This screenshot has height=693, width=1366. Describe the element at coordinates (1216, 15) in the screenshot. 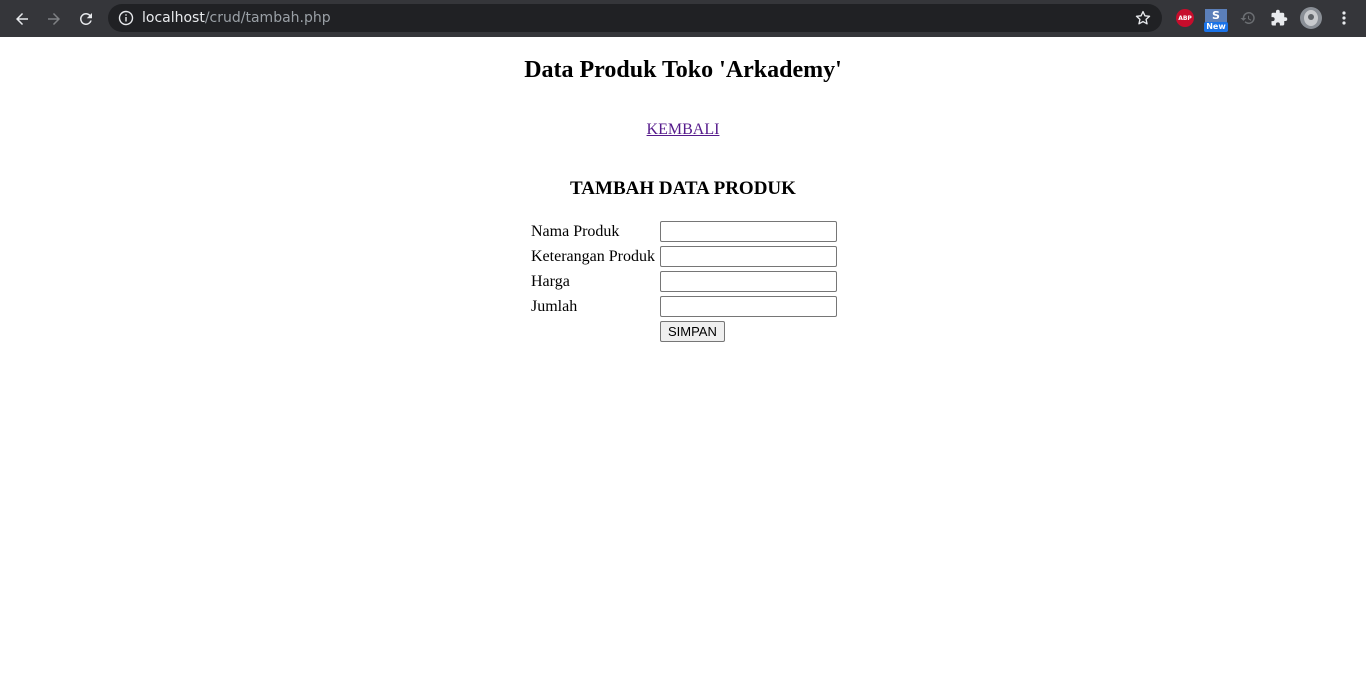

I see `s-extension-icon: S` at that location.